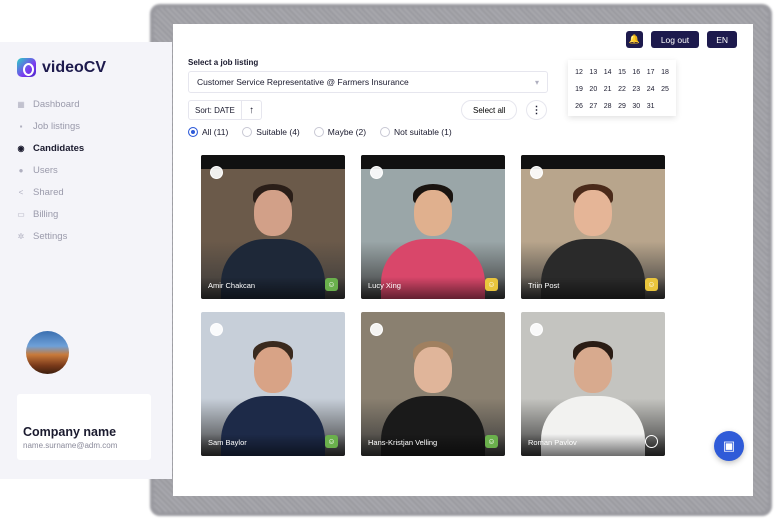 The image size is (776, 519). I want to click on sort-control: Sort: DATE ↑, so click(225, 110).